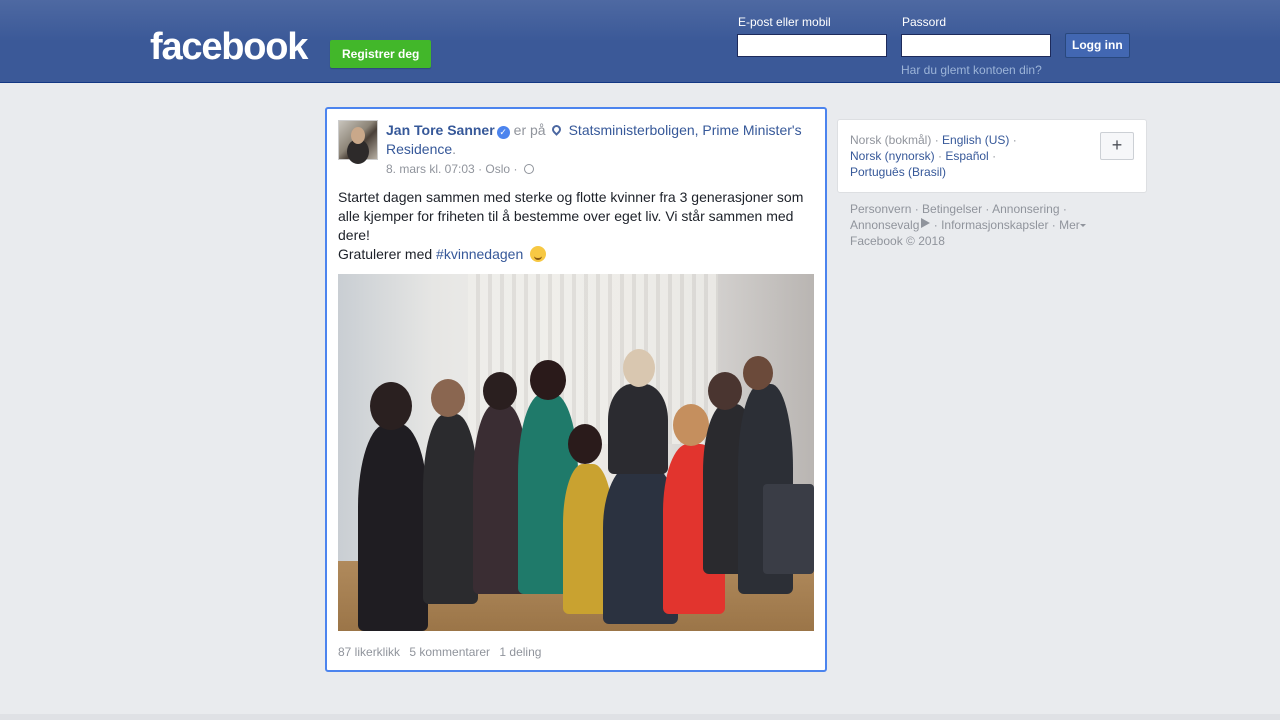 Image resolution: width=1280 pixels, height=720 pixels. What do you see at coordinates (898, 172) in the screenshot?
I see `language-link-portuguese: Português (Brasil)` at bounding box center [898, 172].